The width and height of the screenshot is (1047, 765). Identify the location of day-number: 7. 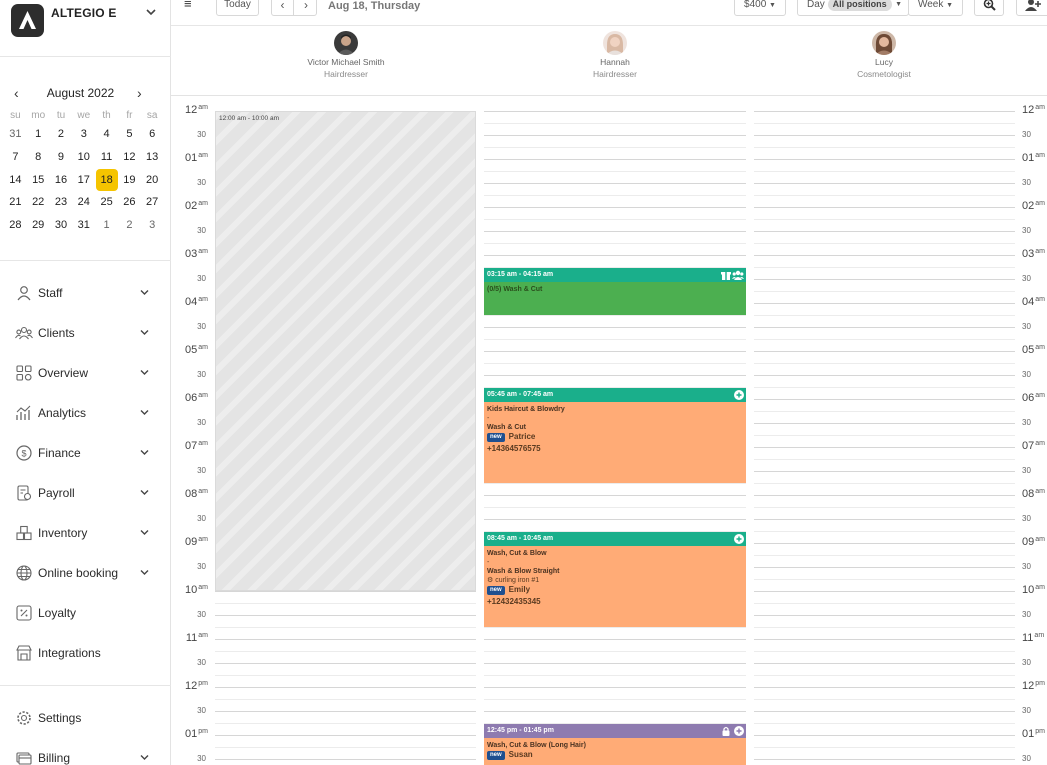
(15, 157).